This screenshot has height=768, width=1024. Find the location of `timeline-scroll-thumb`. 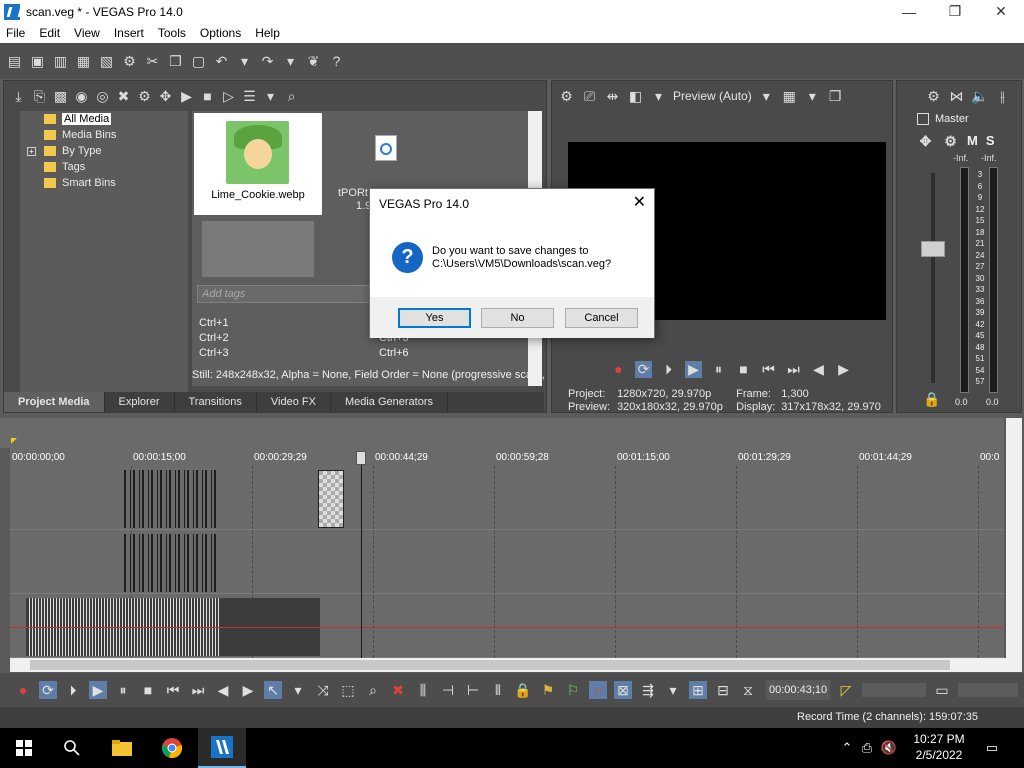

timeline-scroll-thumb is located at coordinates (490, 665).